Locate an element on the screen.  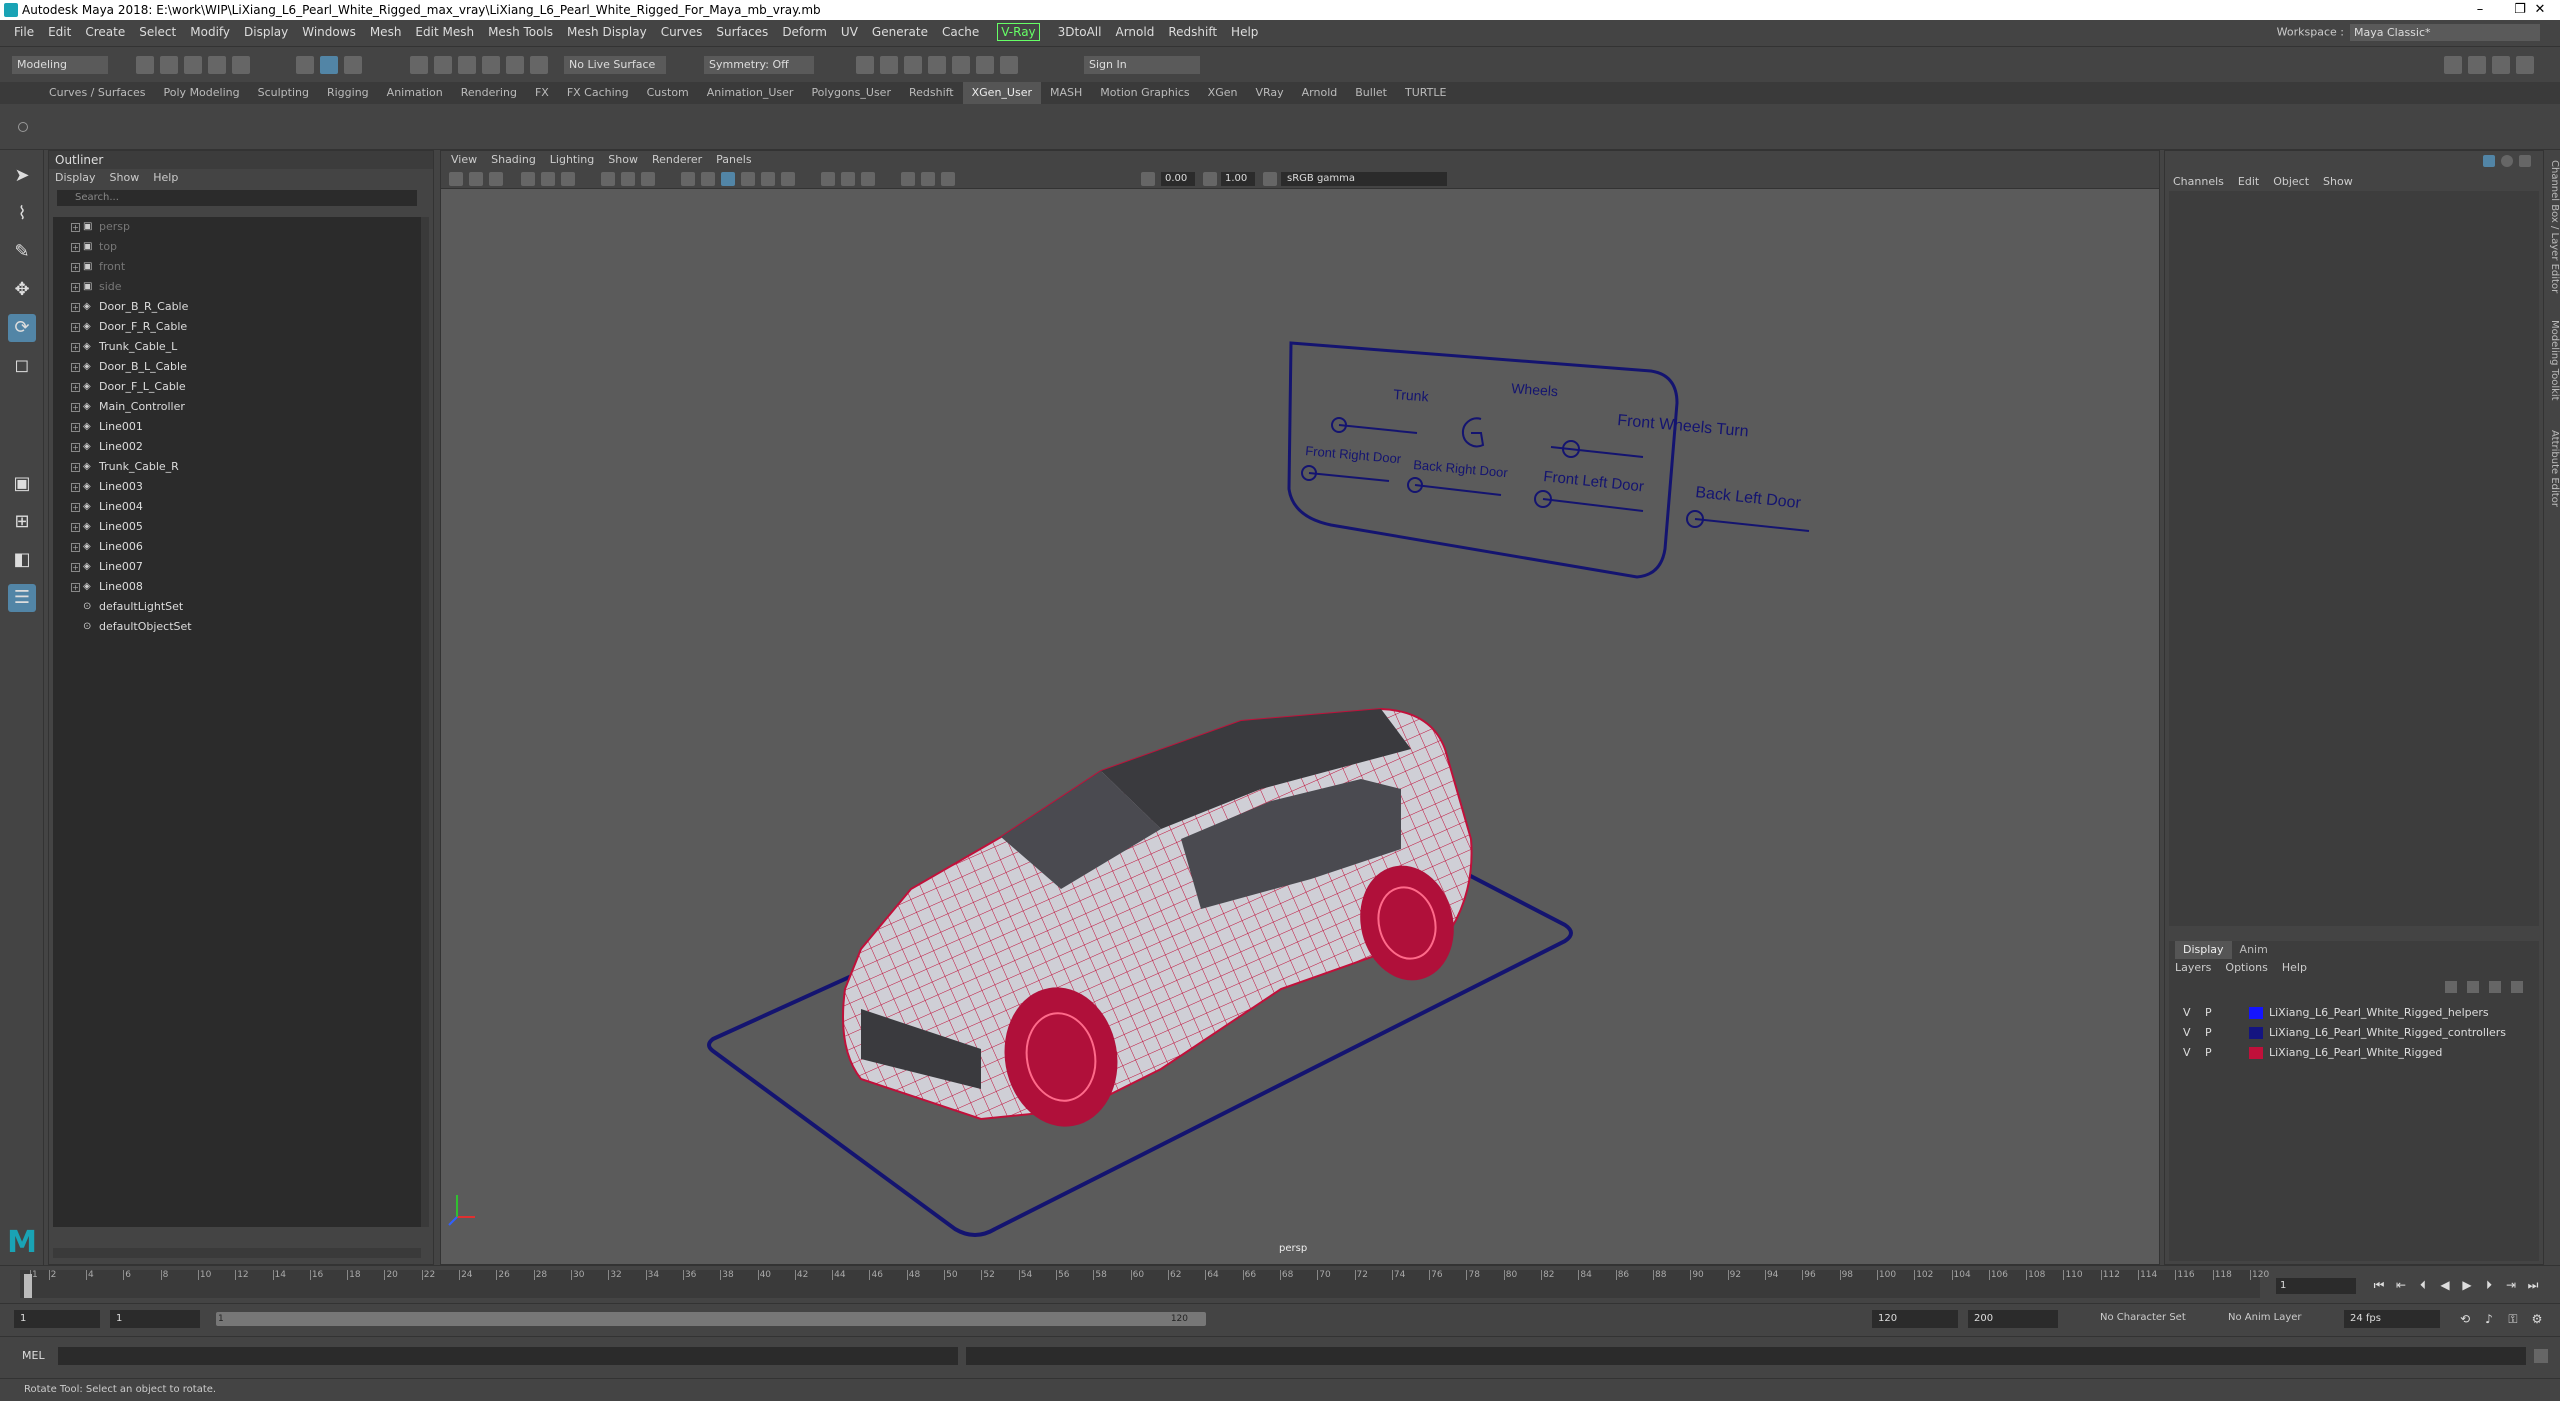
step-forward-frame-icon: ⏵ is located at coordinates (2489, 1285).